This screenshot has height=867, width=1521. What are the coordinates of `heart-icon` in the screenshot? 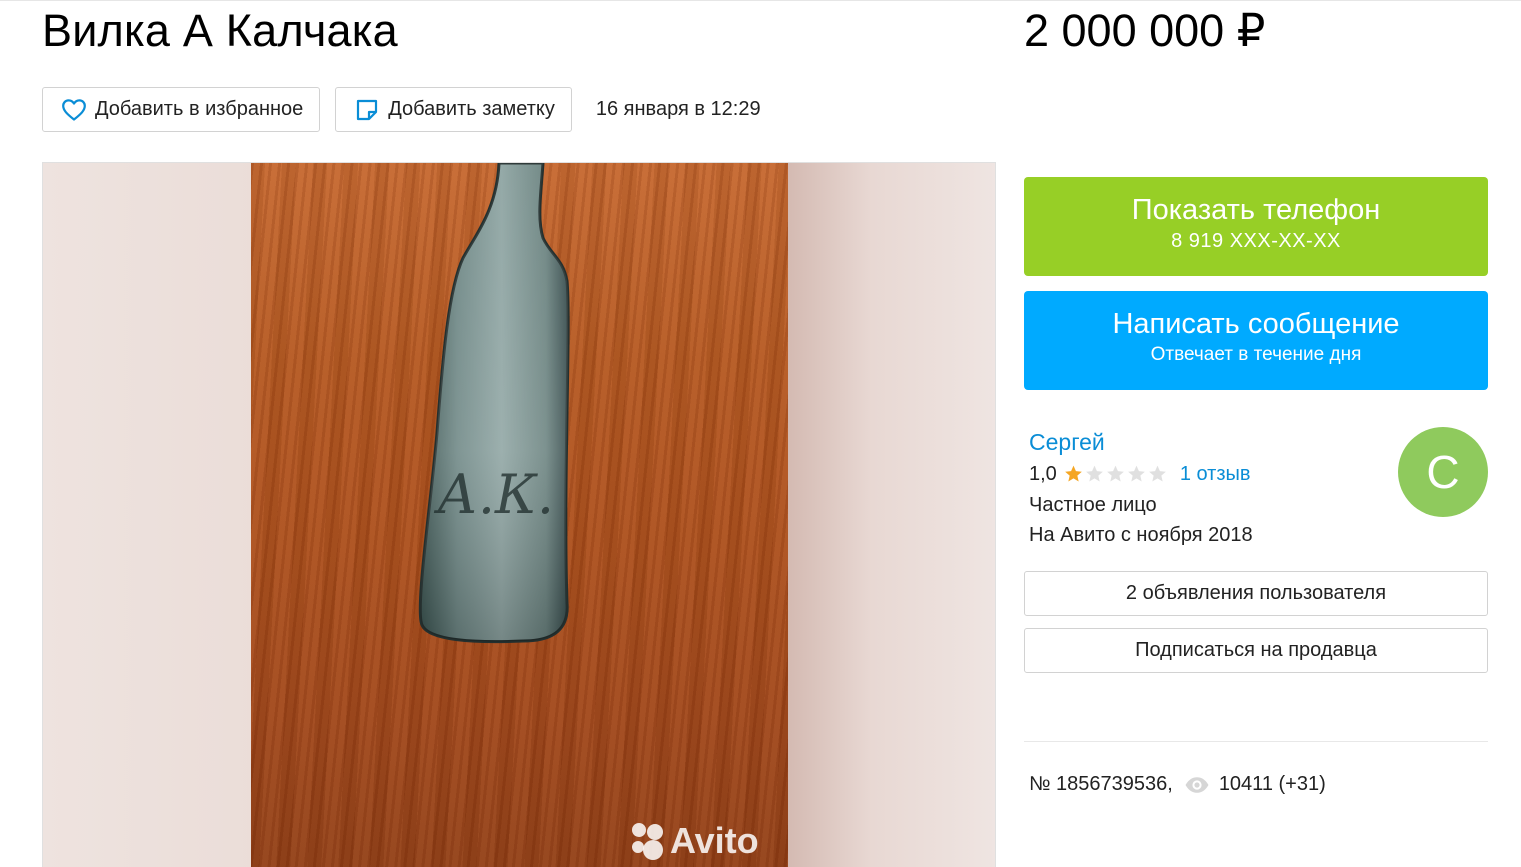 It's located at (74, 110).